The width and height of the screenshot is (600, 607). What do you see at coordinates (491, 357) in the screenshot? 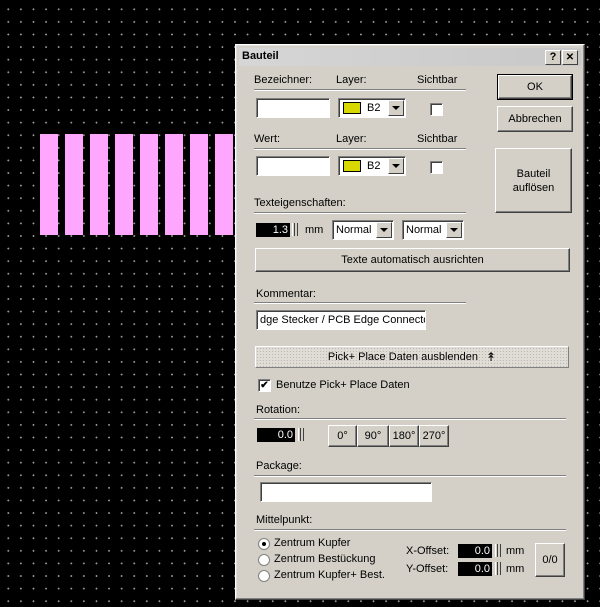
I see `arrow-up-icon: ↟` at bounding box center [491, 357].